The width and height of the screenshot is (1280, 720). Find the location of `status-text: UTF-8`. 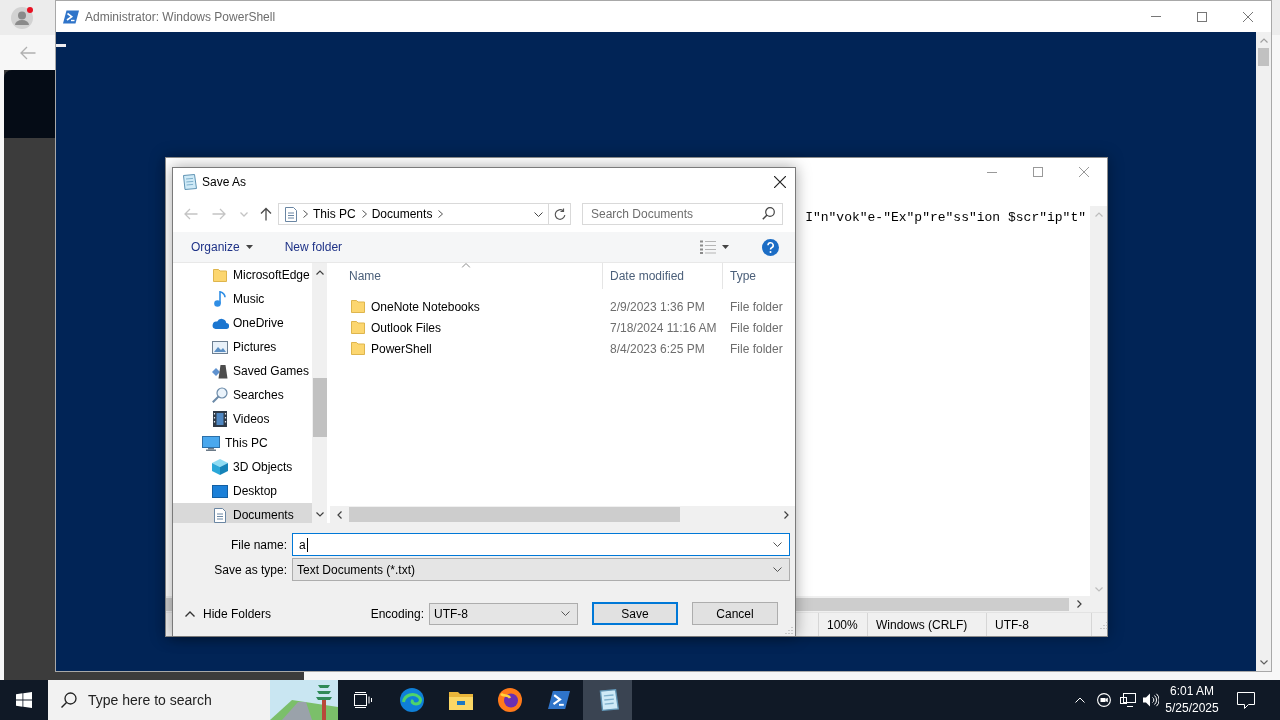

status-text: UTF-8 is located at coordinates (1012, 624).